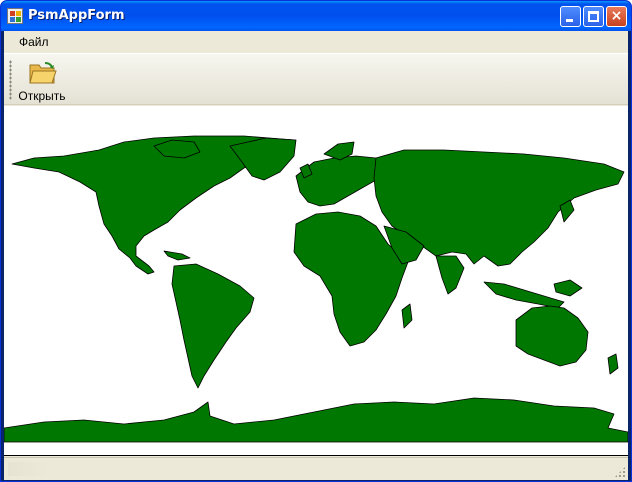 Image resolution: width=632 pixels, height=482 pixels. Describe the element at coordinates (524, 295) in the screenshot. I see `landmass-indonesia` at that location.